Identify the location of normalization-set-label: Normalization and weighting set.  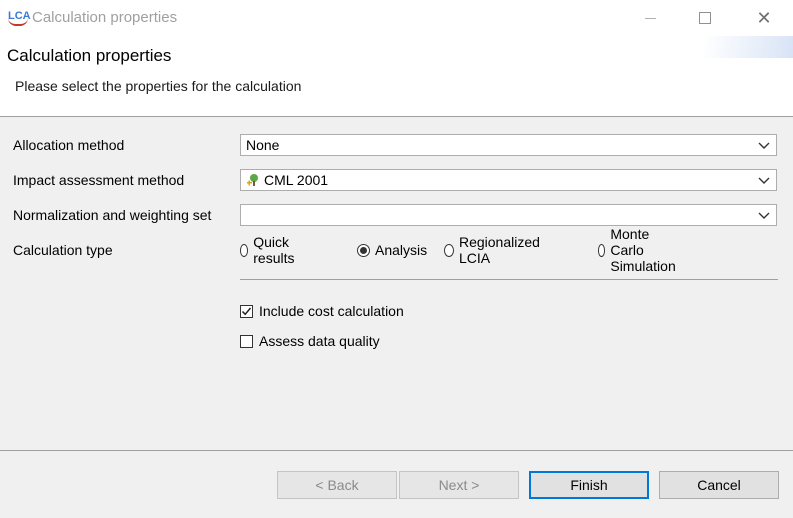
(112, 215).